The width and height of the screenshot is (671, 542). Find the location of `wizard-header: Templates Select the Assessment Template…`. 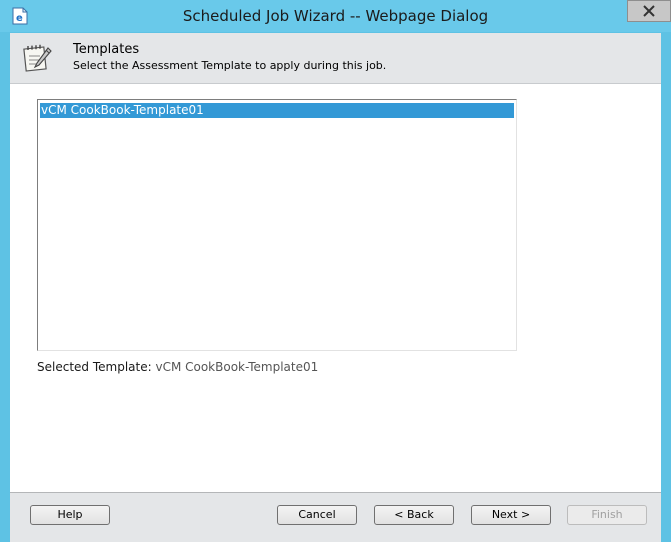

wizard-header: Templates Select the Assessment Template… is located at coordinates (335, 58).